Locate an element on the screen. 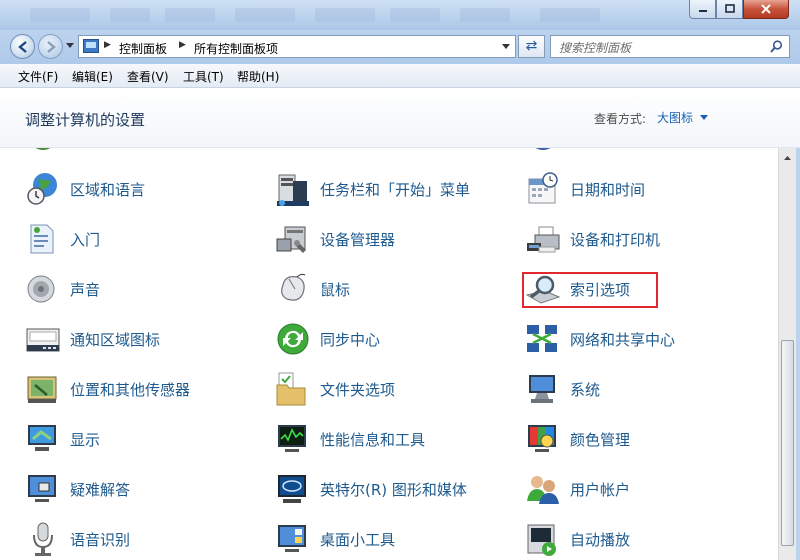  item-device-manager: 设备管理器 is located at coordinates (395, 239).